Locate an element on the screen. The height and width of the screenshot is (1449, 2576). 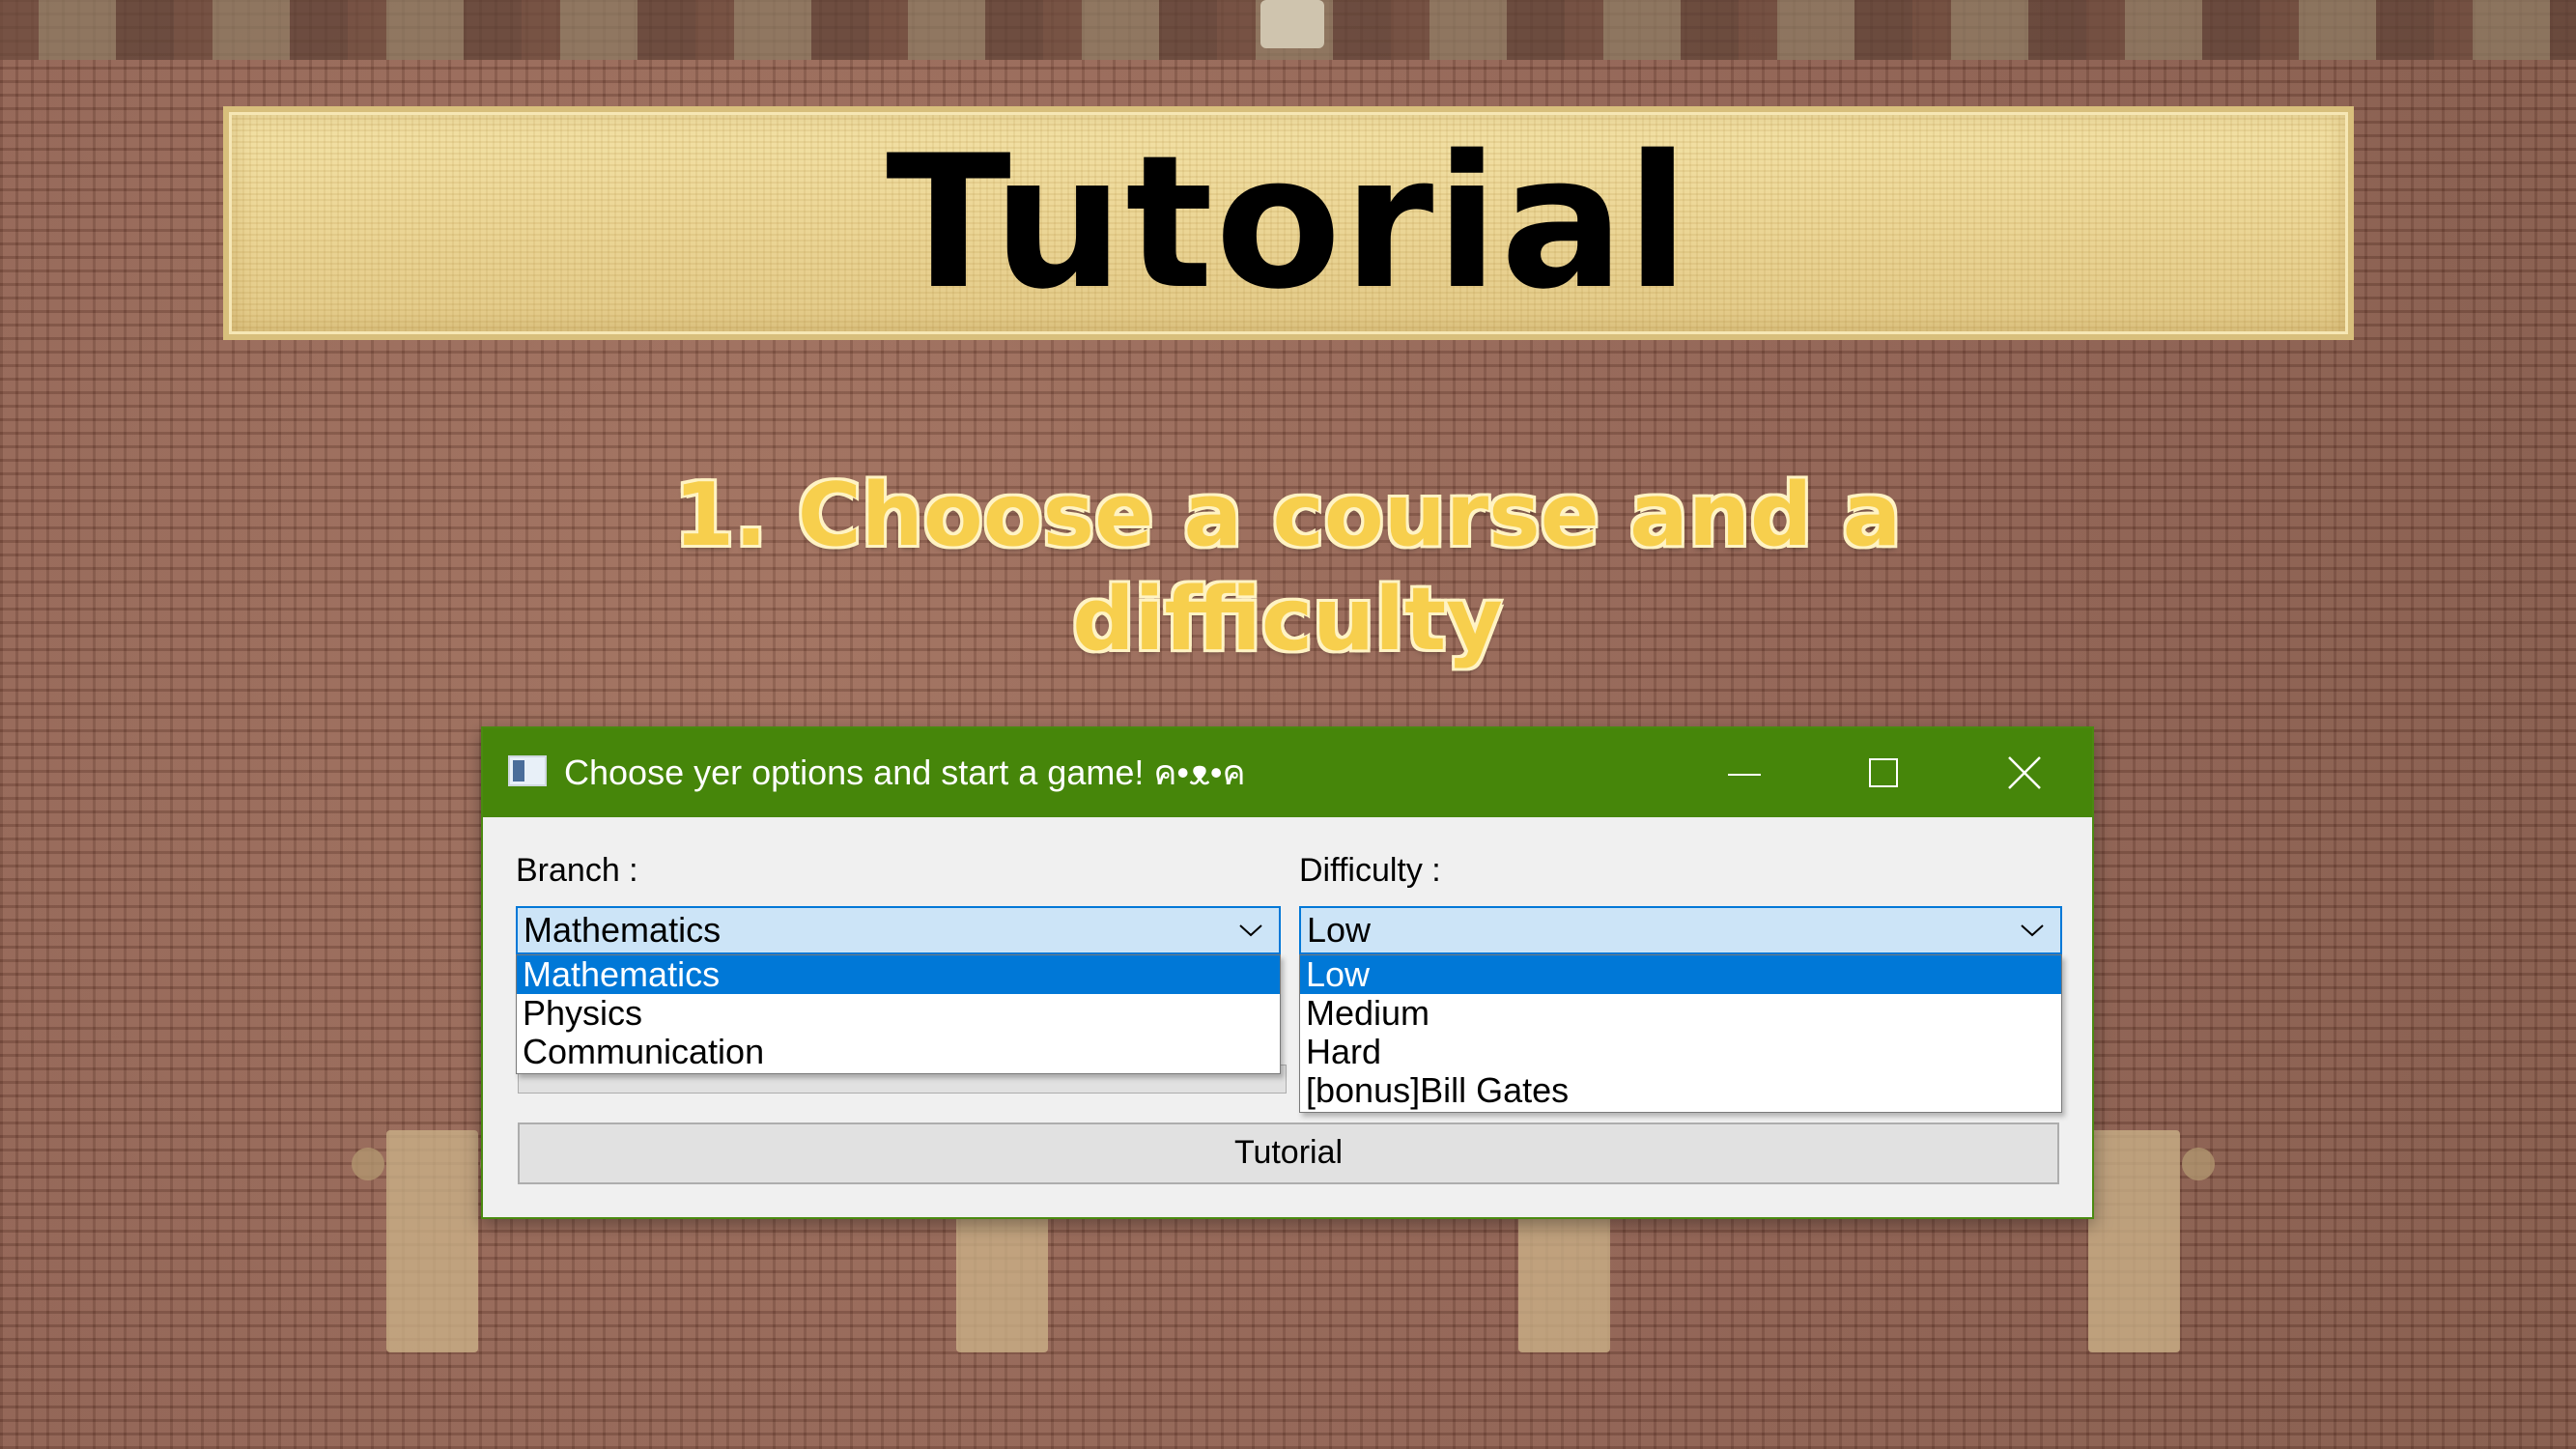
tutorial-button: Tutorial is located at coordinates (1288, 1153).